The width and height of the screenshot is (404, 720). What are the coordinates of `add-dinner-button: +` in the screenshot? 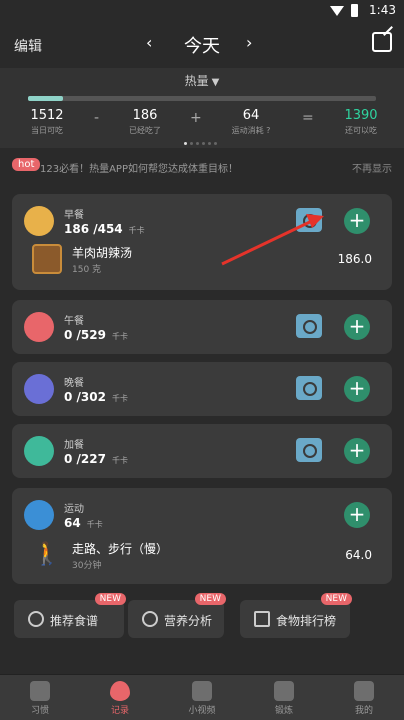 It's located at (357, 389).